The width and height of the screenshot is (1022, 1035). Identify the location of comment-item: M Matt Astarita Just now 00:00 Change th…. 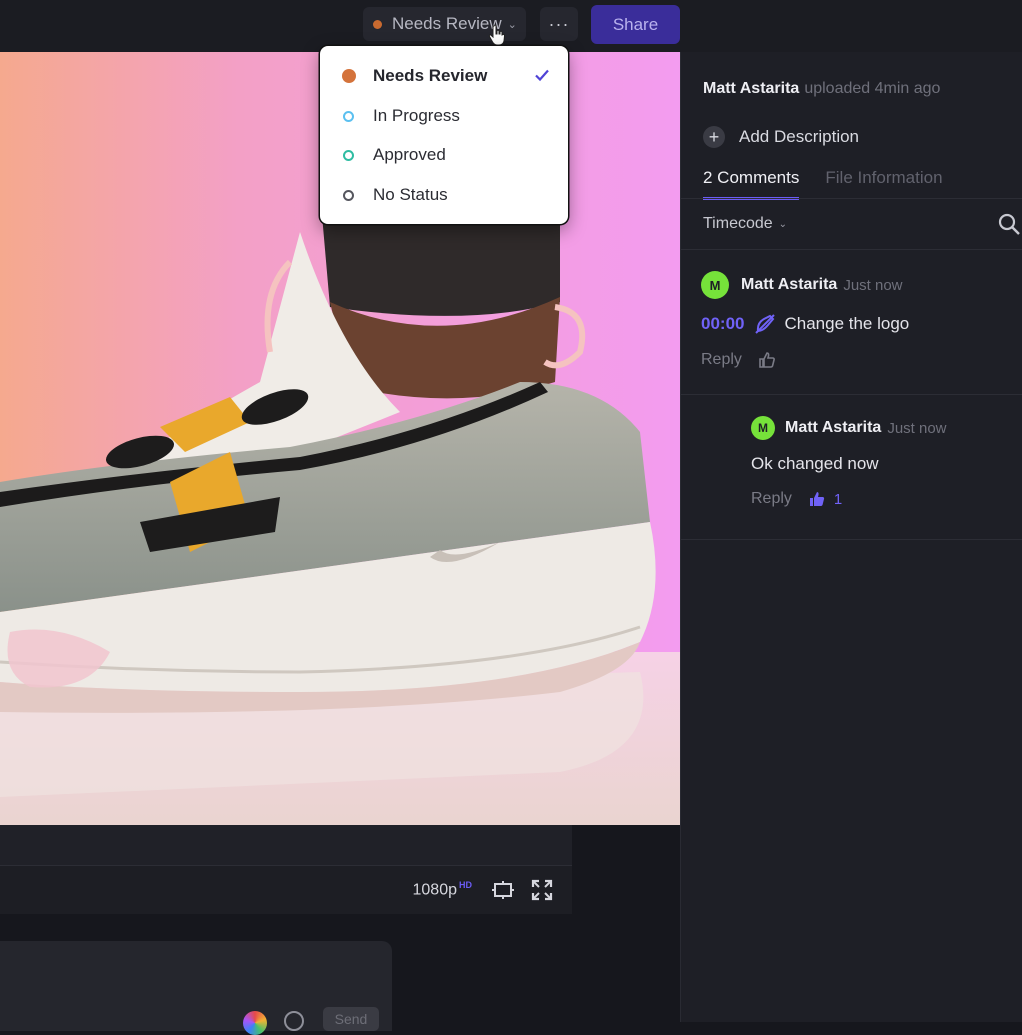
(805, 320).